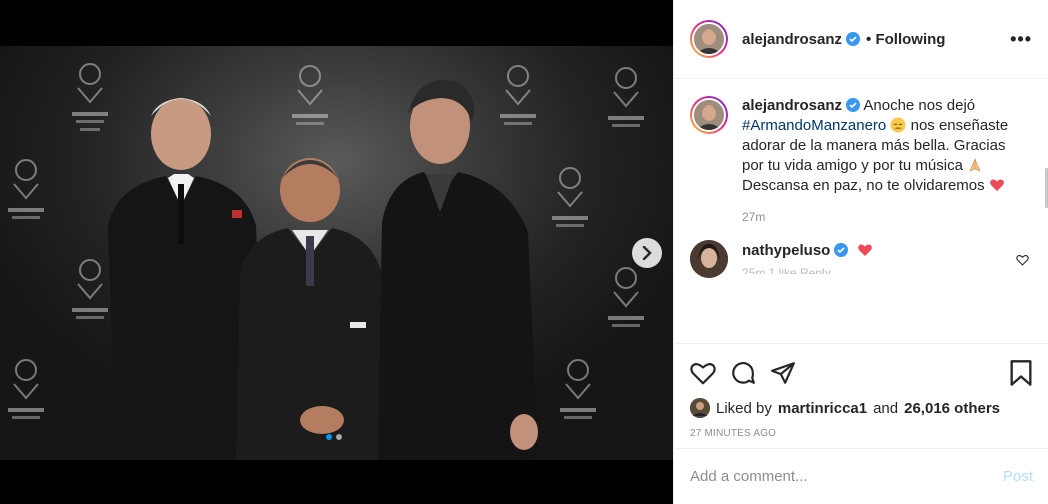  I want to click on person-right, so click(458, 270).